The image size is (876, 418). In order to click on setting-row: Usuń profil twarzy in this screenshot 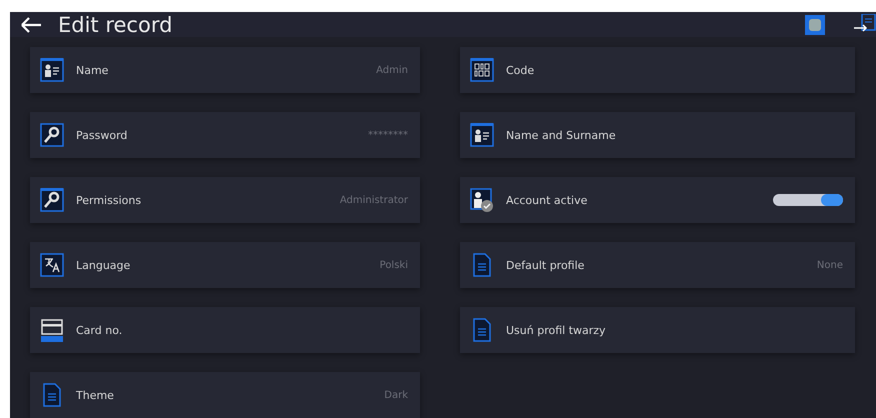, I will do `click(657, 330)`.